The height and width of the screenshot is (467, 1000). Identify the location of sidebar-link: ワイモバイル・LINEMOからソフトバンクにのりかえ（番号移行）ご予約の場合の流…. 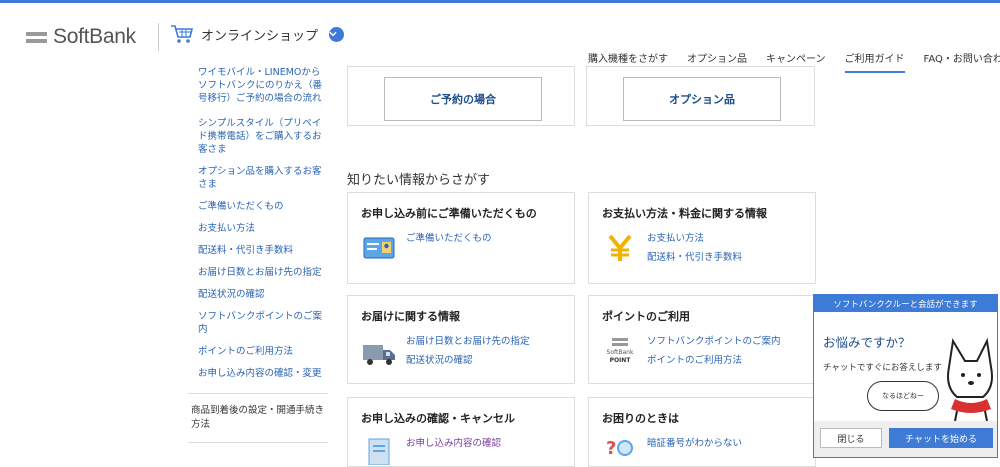
(258, 87).